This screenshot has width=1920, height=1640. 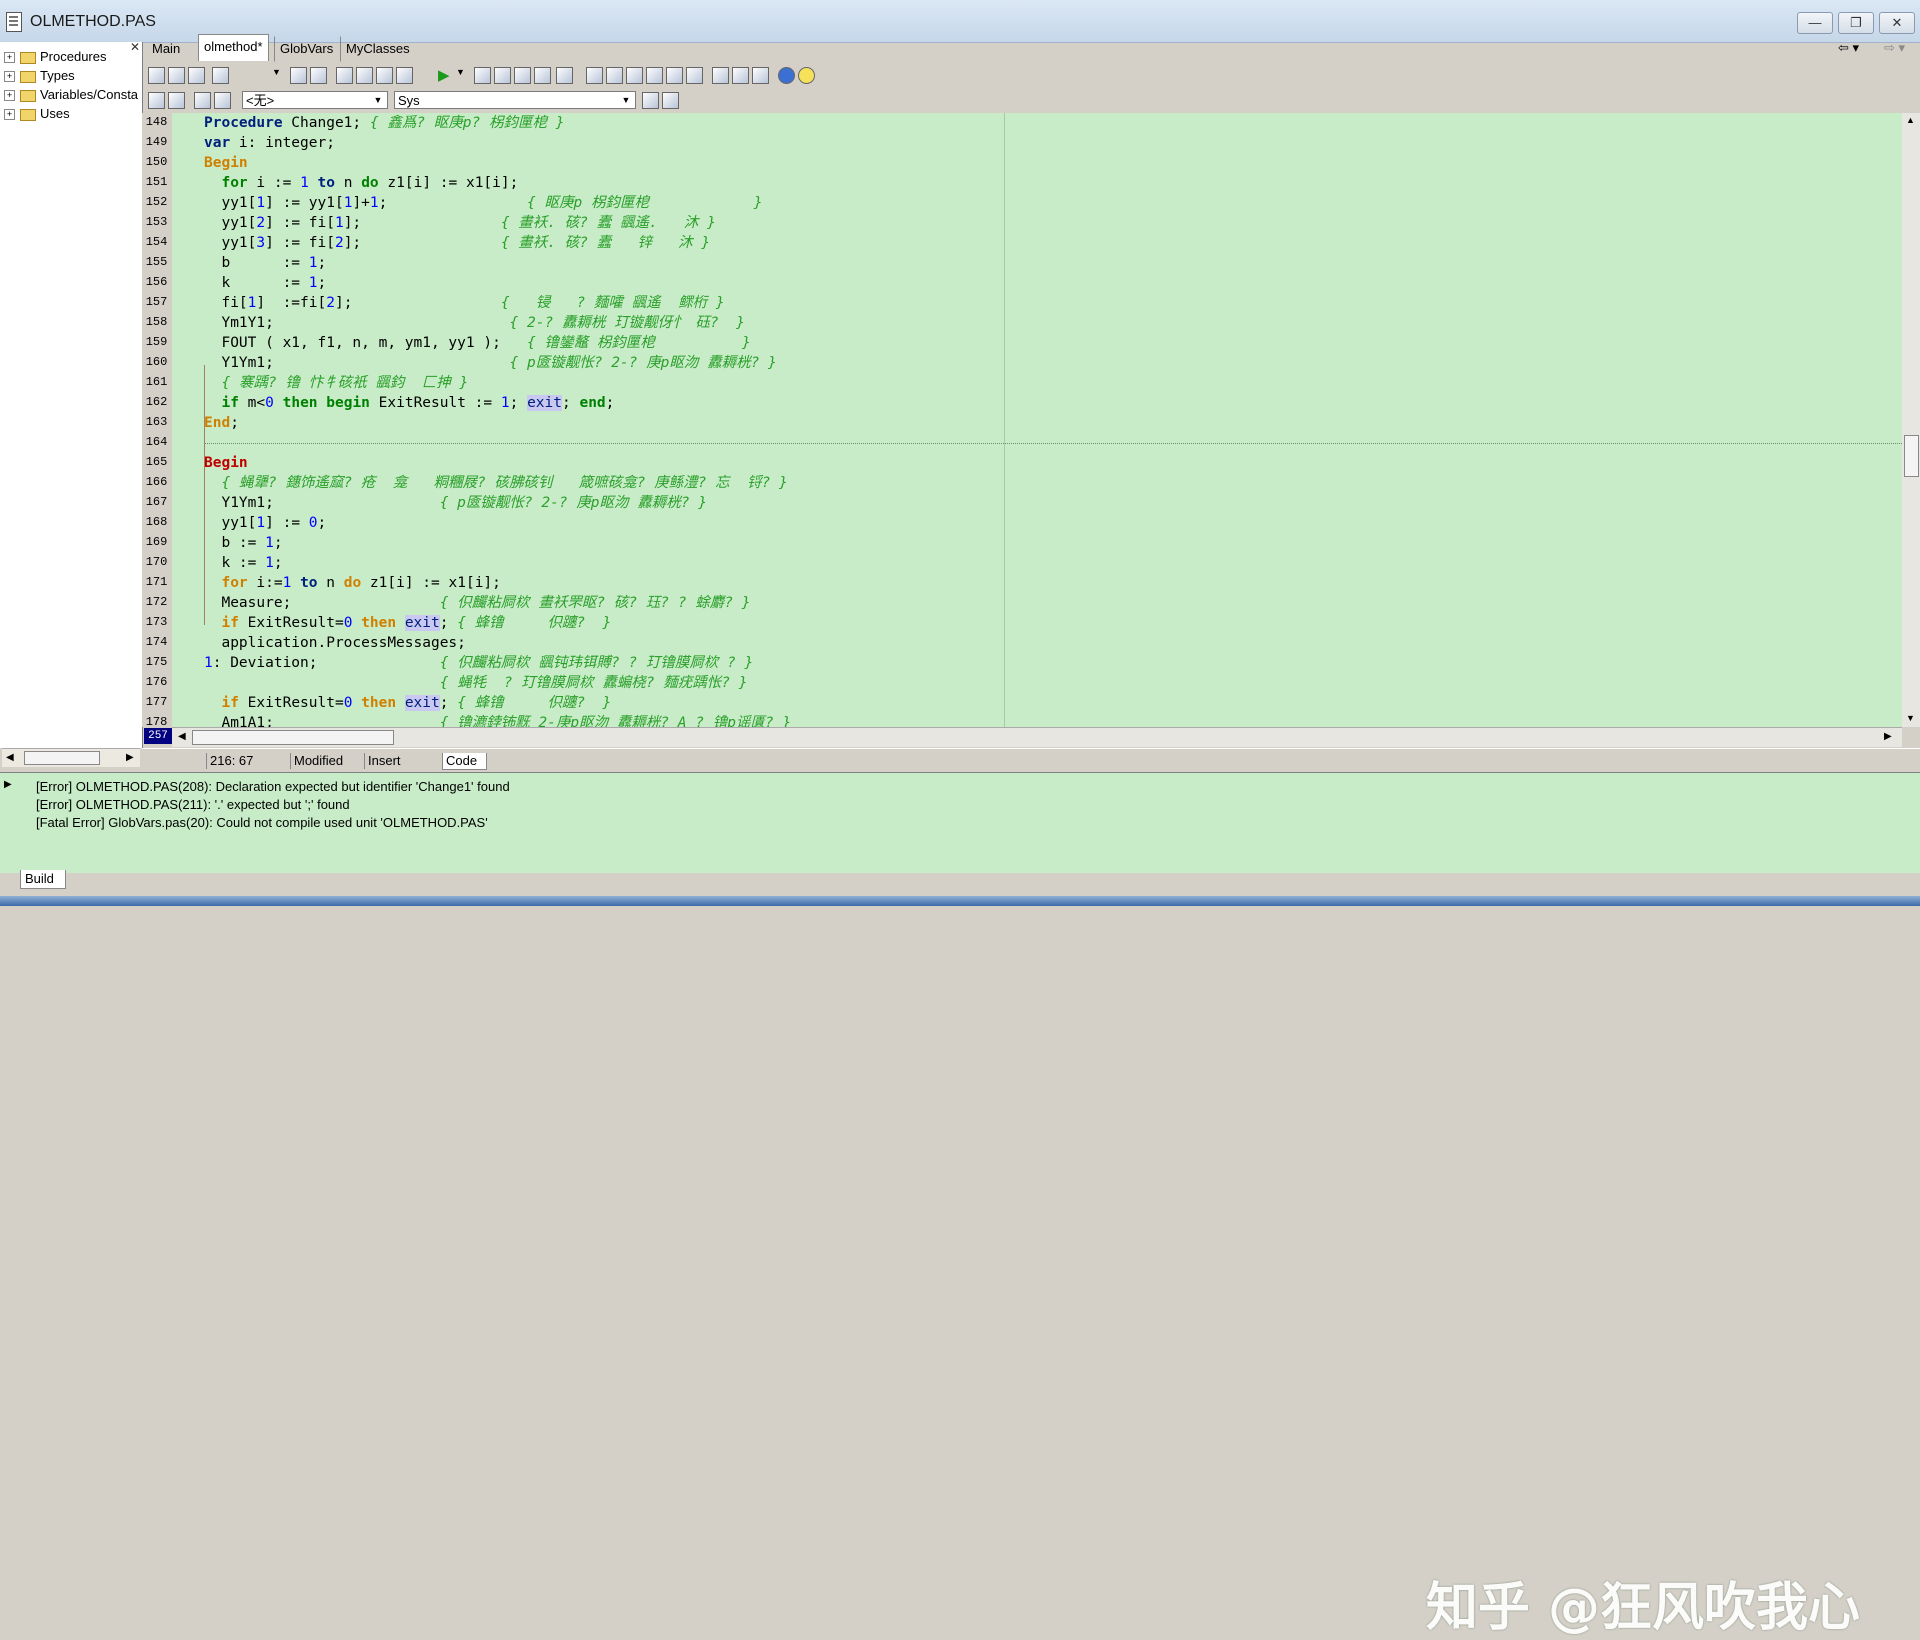 I want to click on code-tool-1-icon, so click(x=156, y=100).